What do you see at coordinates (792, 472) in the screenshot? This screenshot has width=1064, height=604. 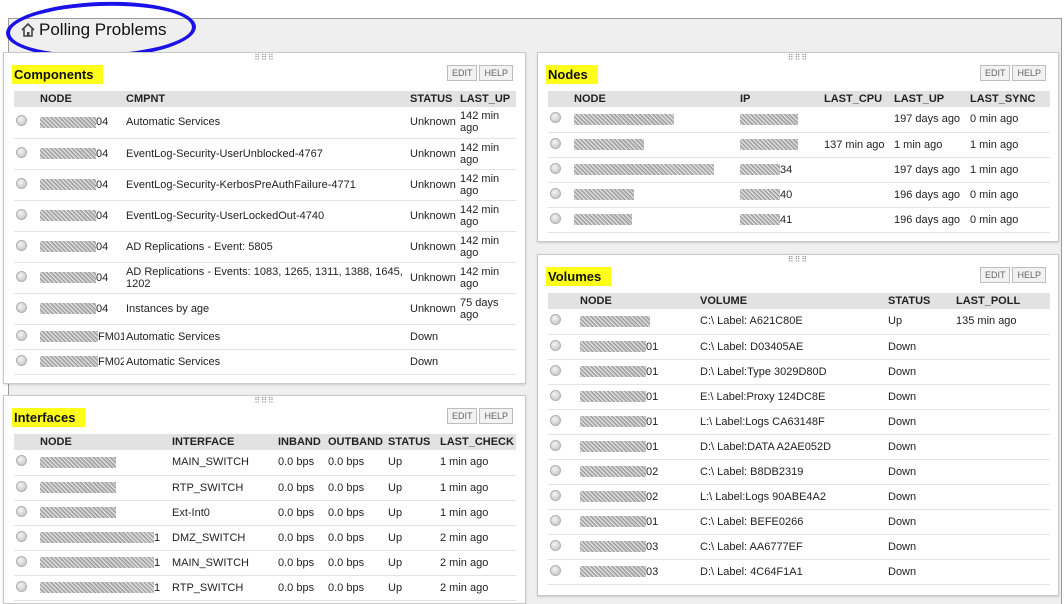 I see `volume-name: C:\ Label: B8DB2319` at bounding box center [792, 472].